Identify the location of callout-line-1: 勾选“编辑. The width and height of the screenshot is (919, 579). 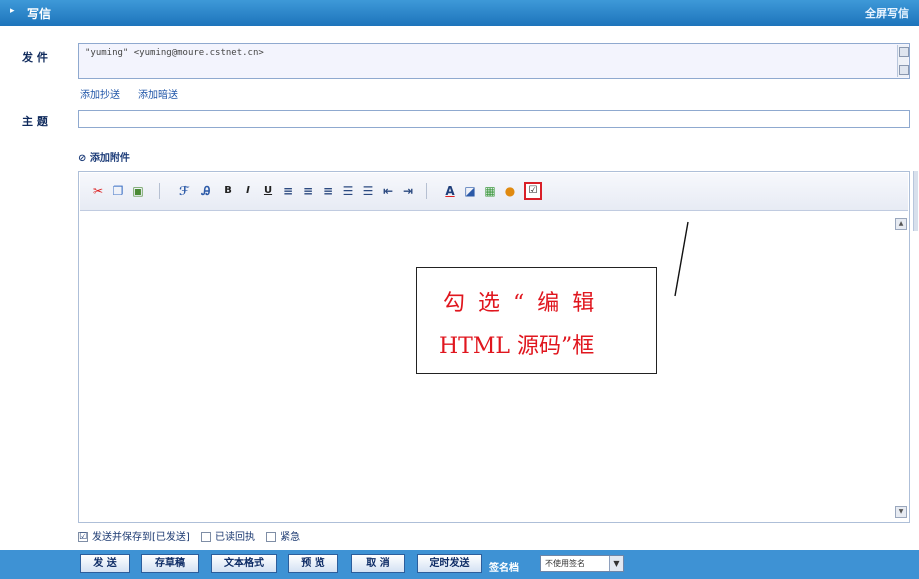
(525, 303).